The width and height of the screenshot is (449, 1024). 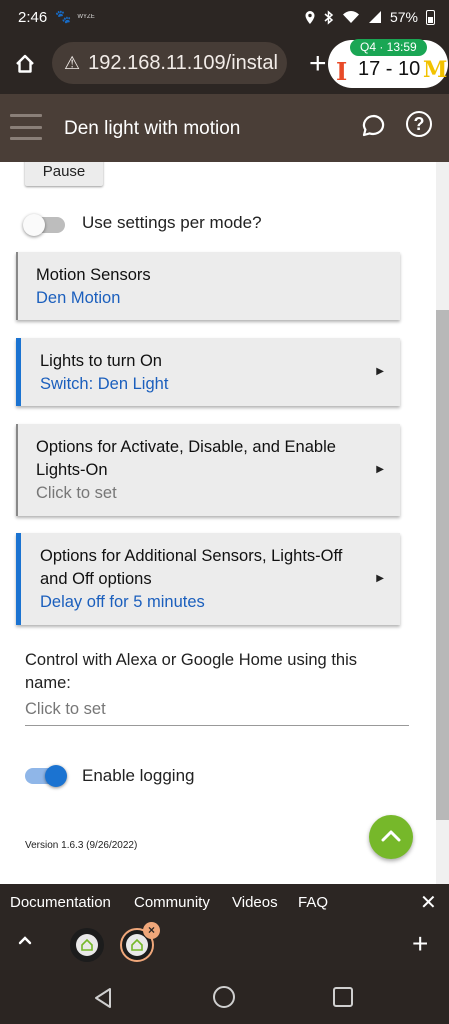 I want to click on score-text: 17 - 10, so click(x=389, y=69).